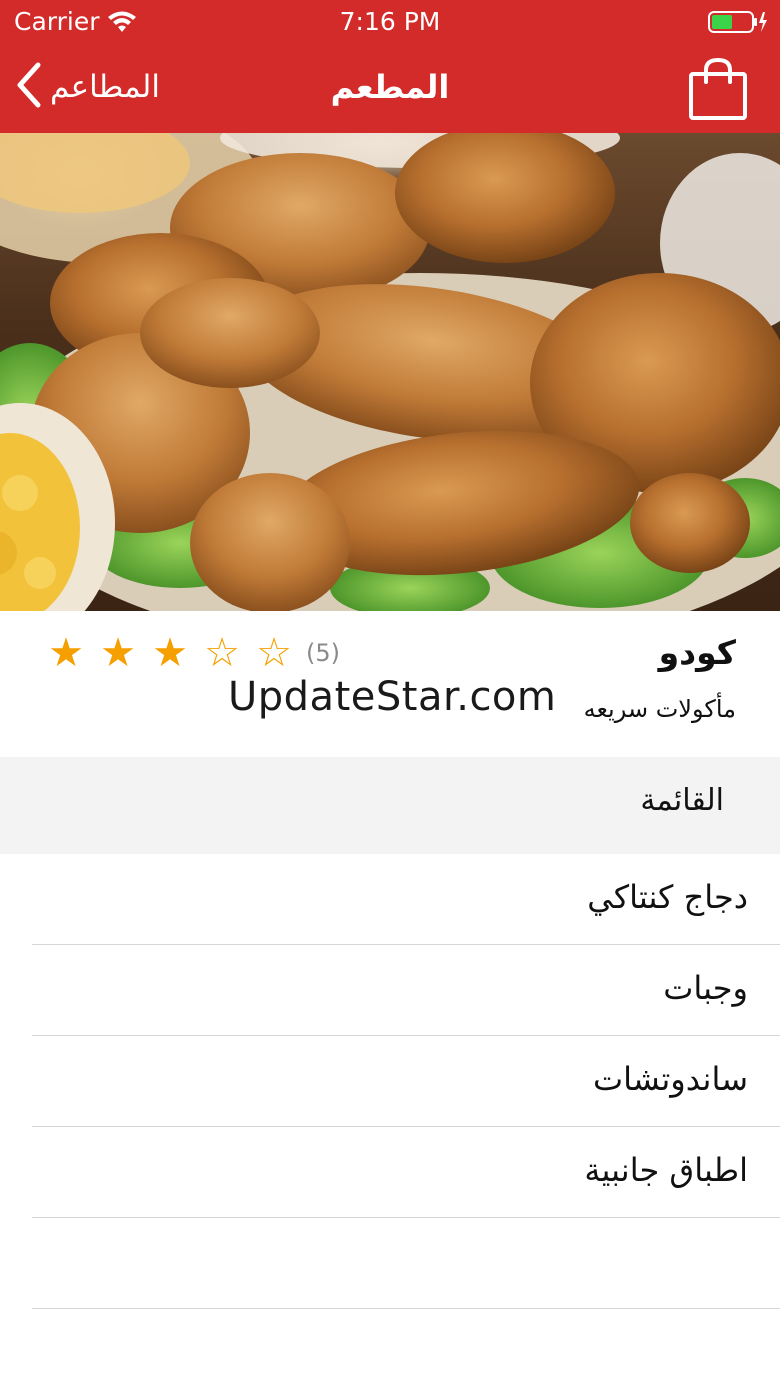 The image size is (780, 1387). What do you see at coordinates (390, 1263) in the screenshot?
I see `menu-item-empty` at bounding box center [390, 1263].